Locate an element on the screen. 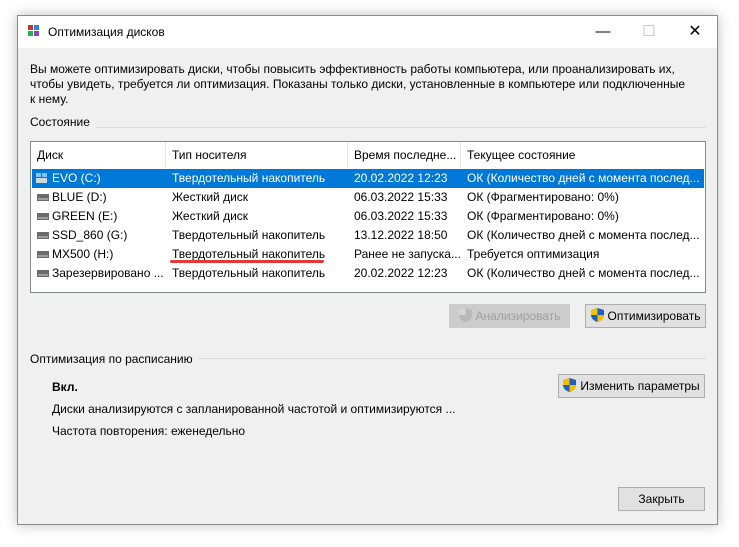 This screenshot has height=547, width=739. schedule-section-label: Оптимизация по расписанию is located at coordinates (114, 359).